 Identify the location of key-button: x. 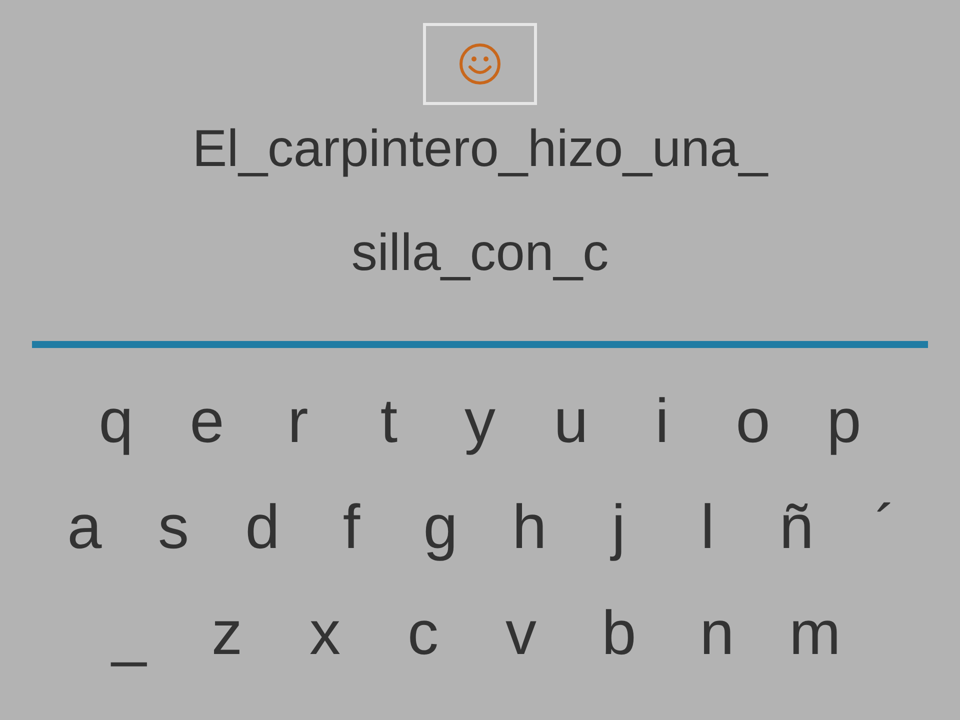
(325, 634).